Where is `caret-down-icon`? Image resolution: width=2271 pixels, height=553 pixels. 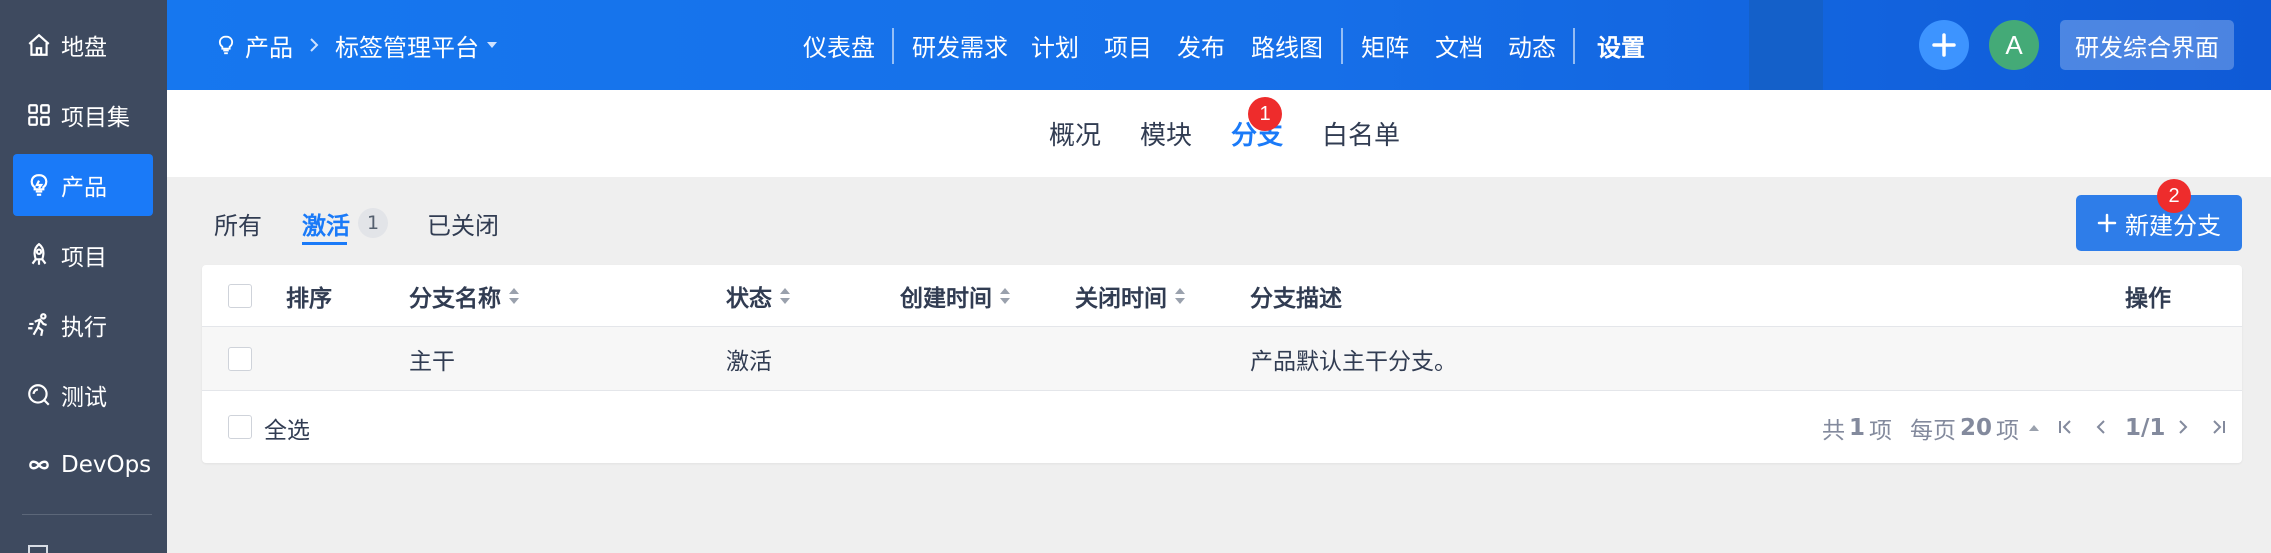 caret-down-icon is located at coordinates (492, 45).